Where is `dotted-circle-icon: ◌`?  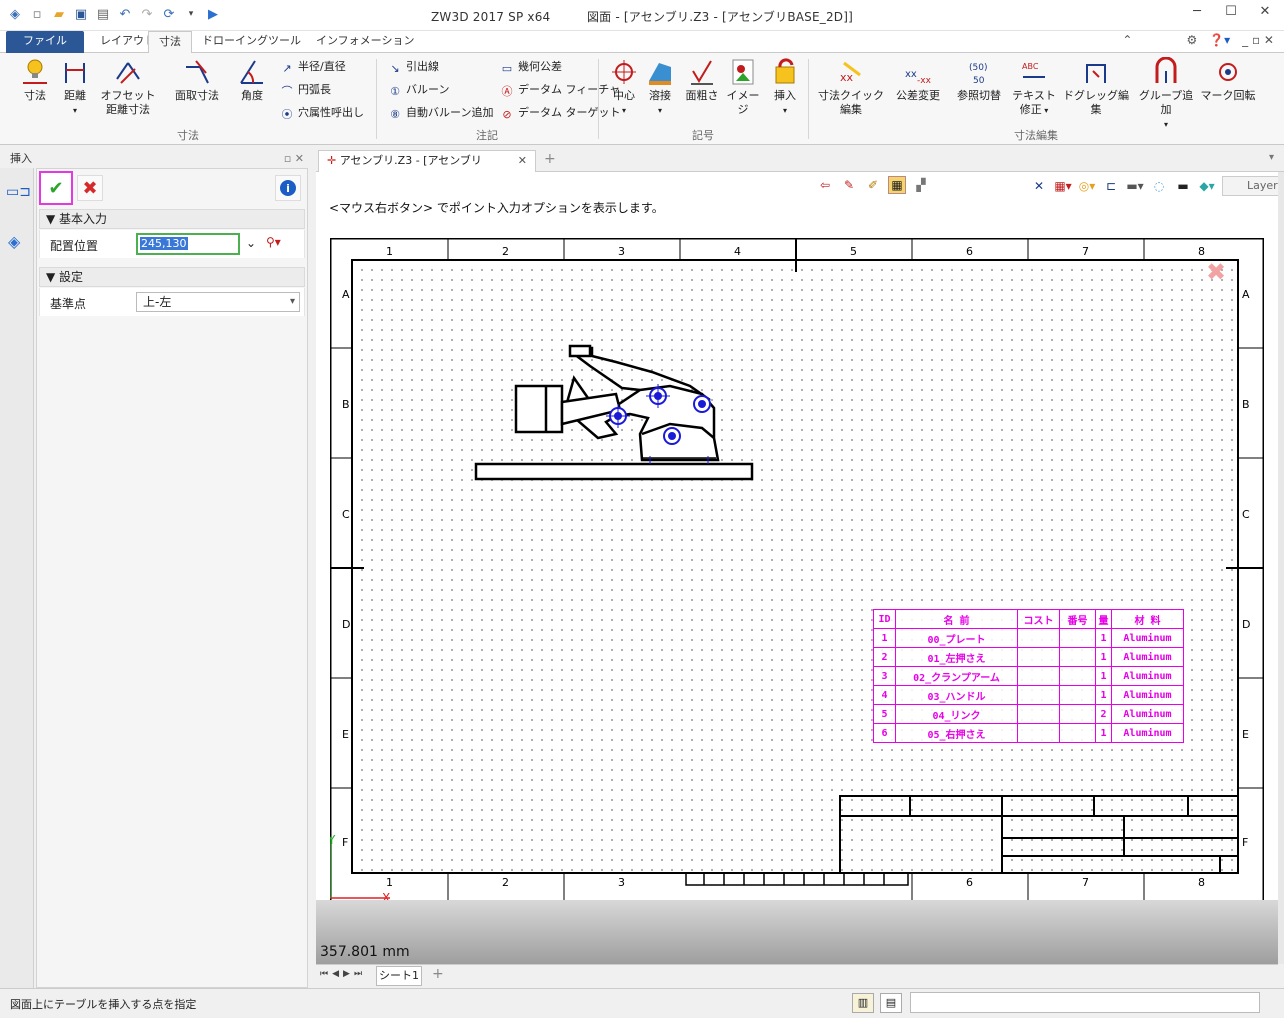
dotted-circle-icon: ◌ is located at coordinates (1159, 186).